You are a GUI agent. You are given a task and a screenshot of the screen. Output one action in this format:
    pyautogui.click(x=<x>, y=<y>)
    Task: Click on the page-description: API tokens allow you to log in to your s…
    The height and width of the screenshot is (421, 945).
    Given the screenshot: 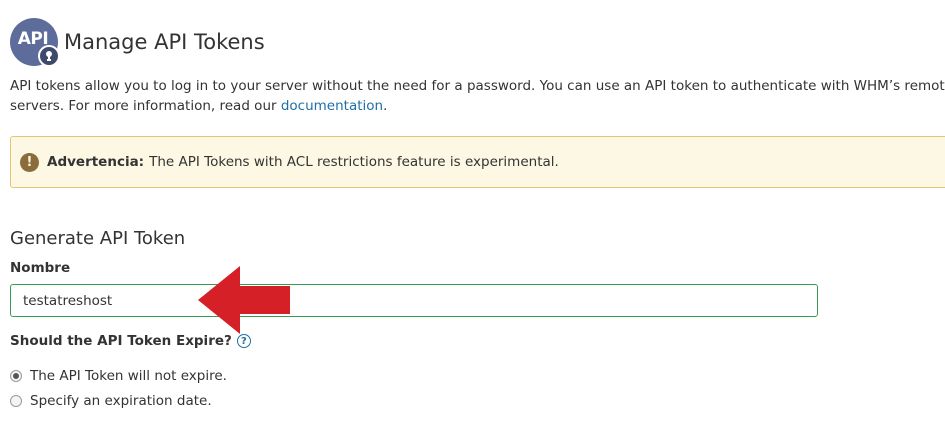 What is the action you would take?
    pyautogui.click(x=477, y=96)
    